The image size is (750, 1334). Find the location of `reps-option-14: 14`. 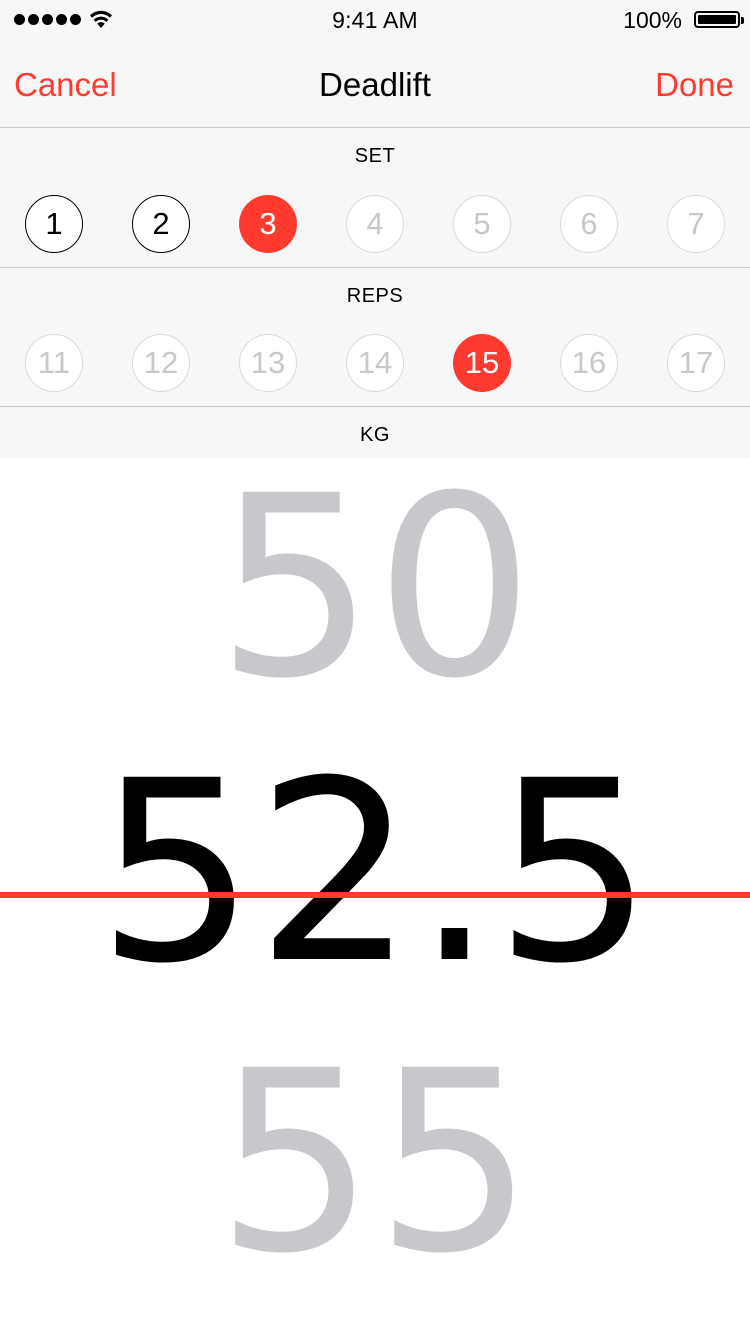

reps-option-14: 14 is located at coordinates (375, 363).